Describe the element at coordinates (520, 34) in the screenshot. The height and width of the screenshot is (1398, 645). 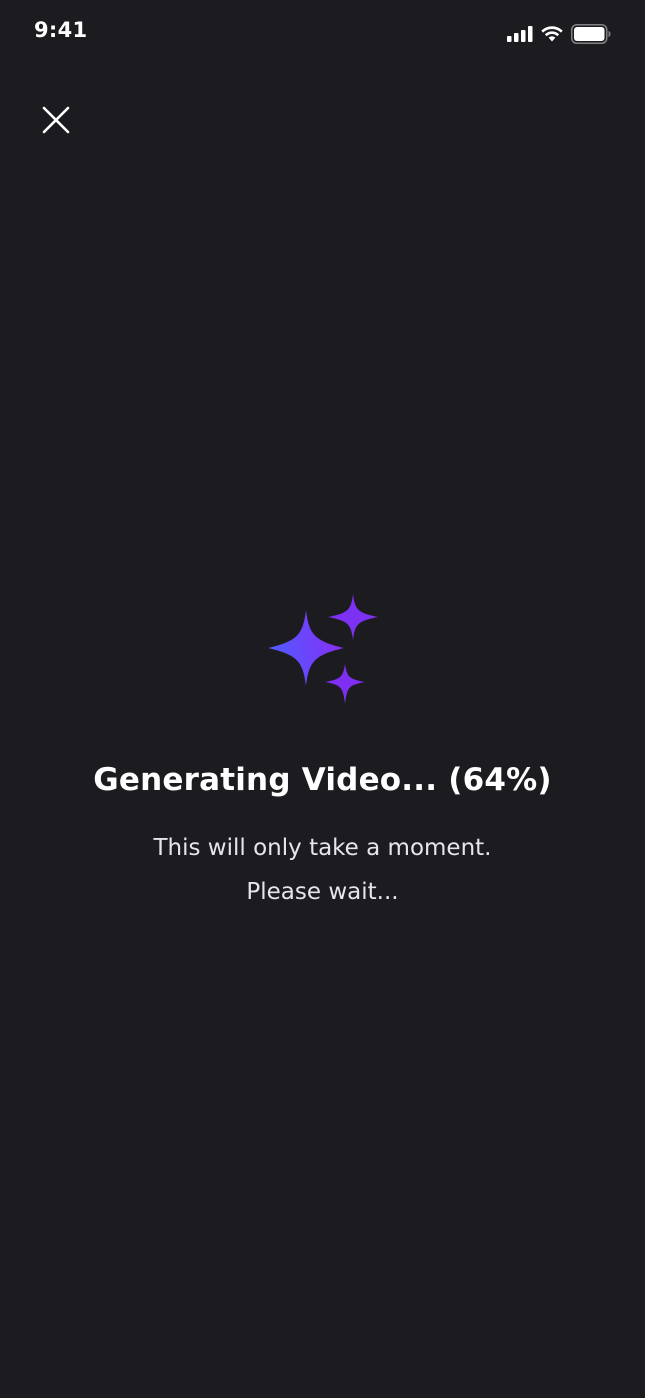
I see `signal-icon` at that location.